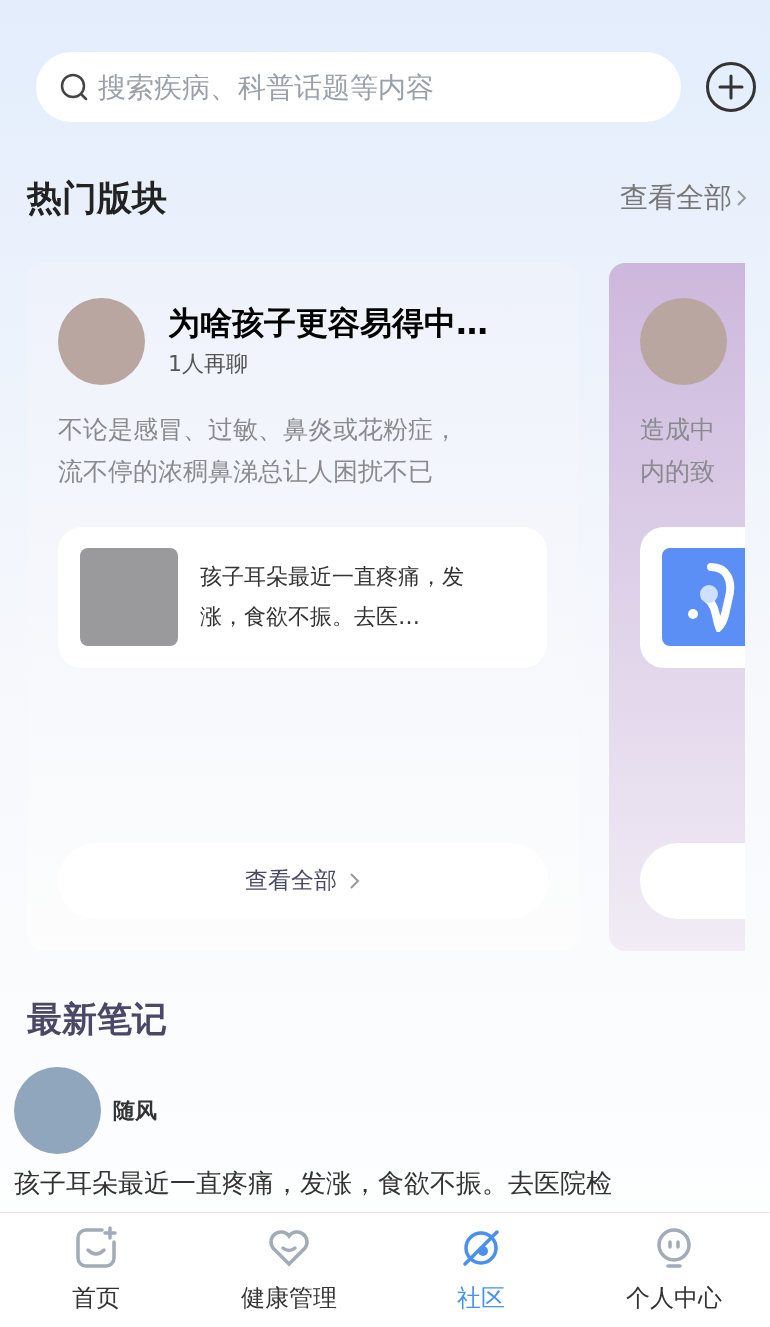 The image size is (770, 1327). What do you see at coordinates (208, 363) in the screenshot?
I see `participant-count: 1人再聊` at bounding box center [208, 363].